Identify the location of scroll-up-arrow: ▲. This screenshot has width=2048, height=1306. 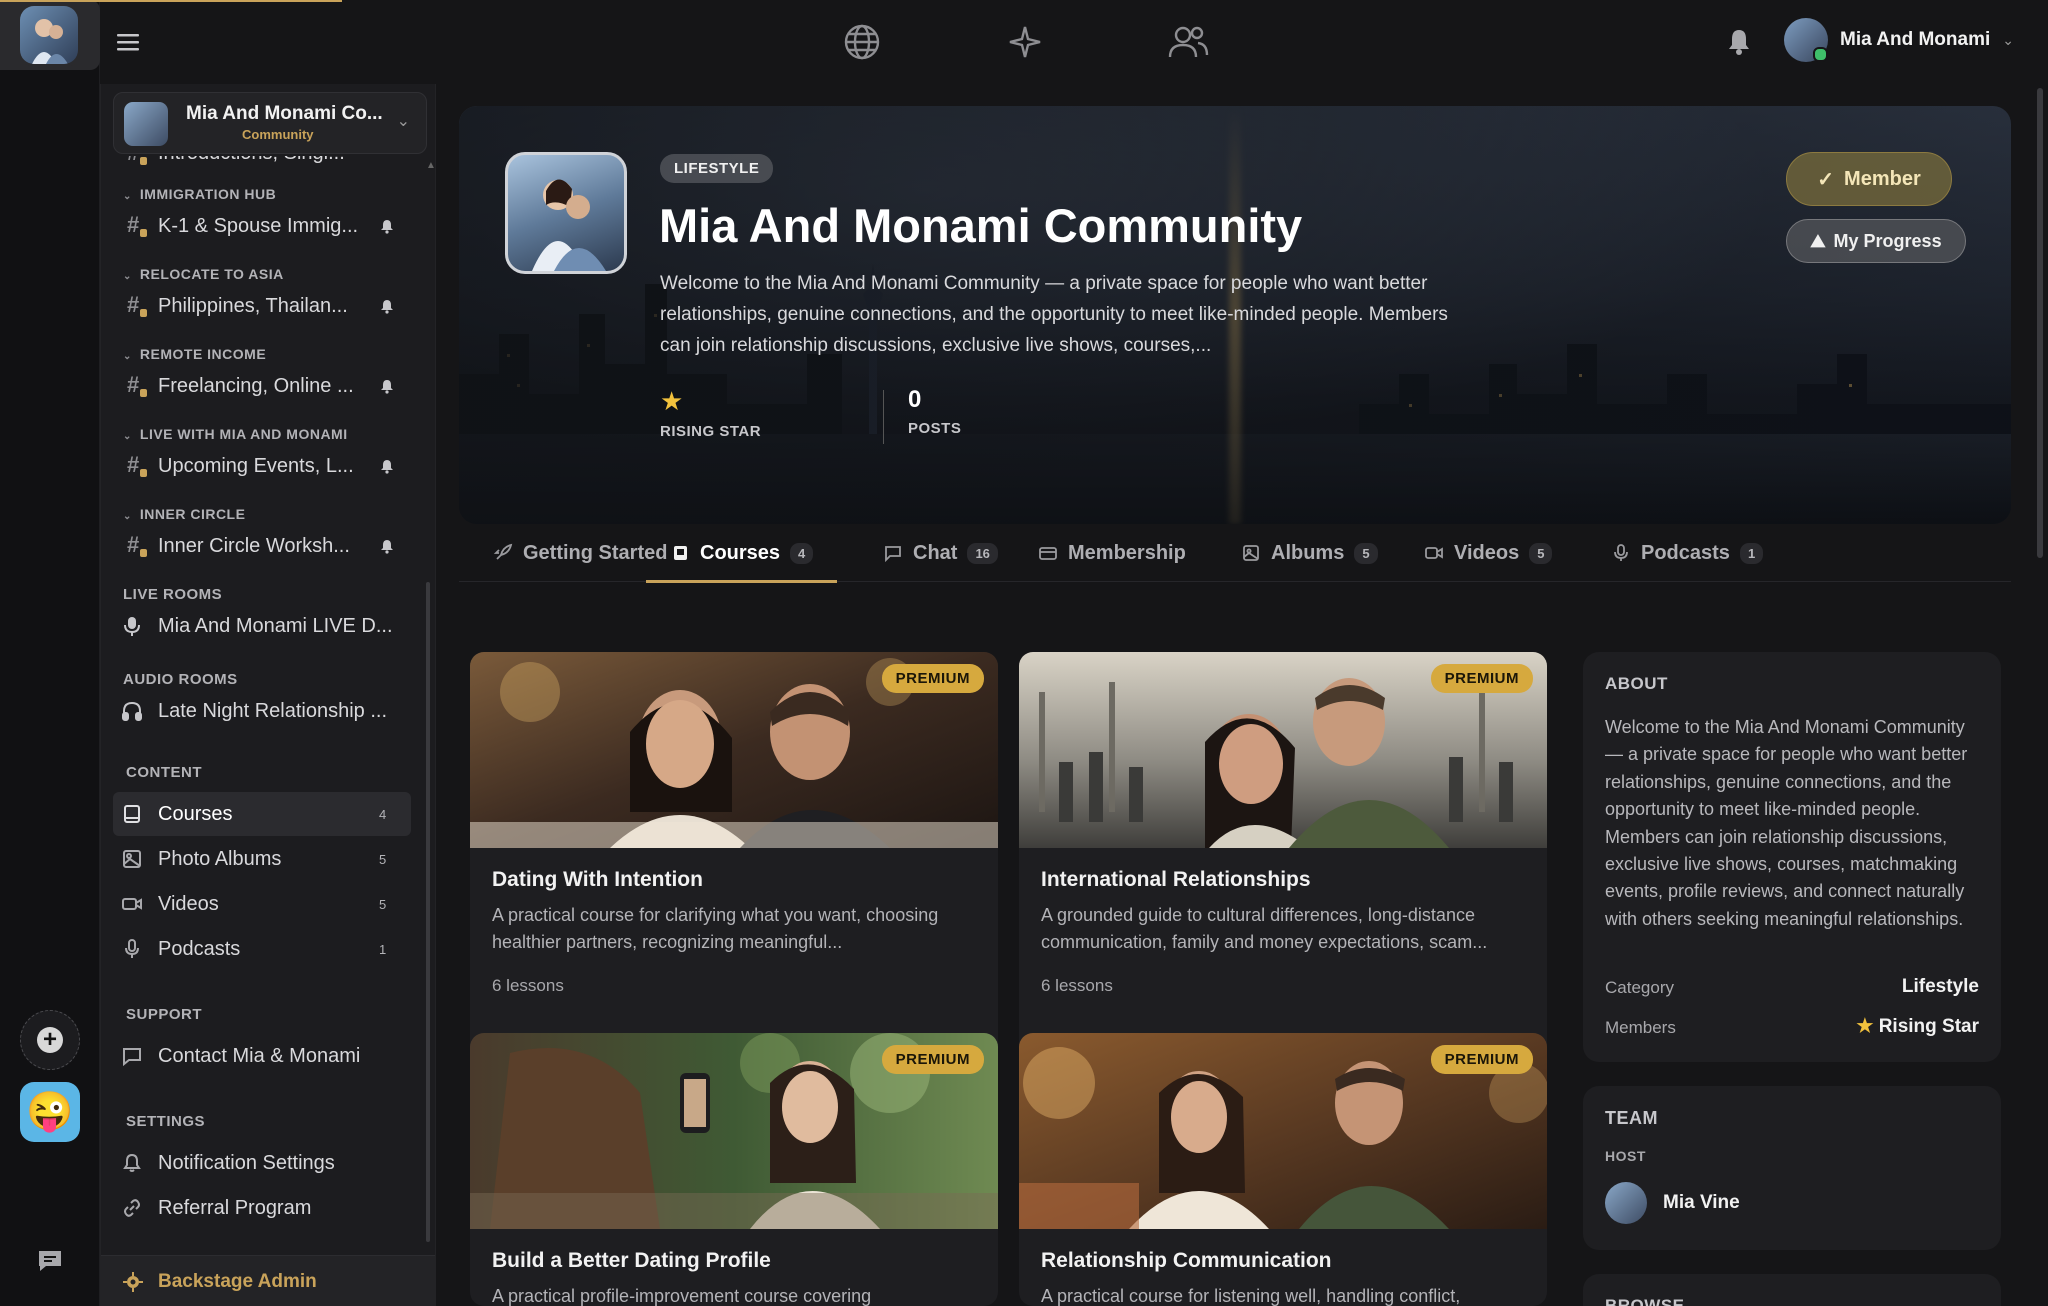
(430, 165).